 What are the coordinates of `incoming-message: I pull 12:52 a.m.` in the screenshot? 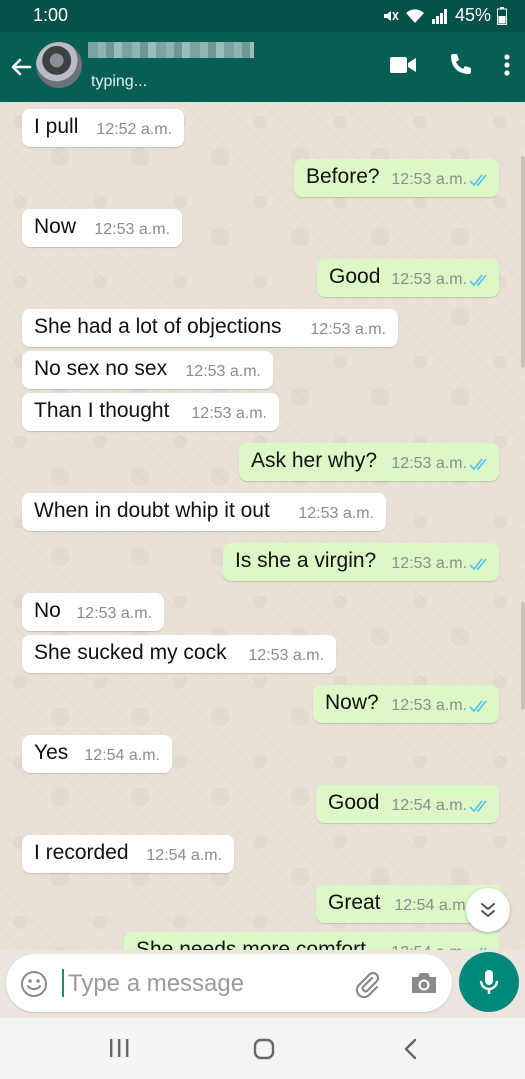 It's located at (103, 128).